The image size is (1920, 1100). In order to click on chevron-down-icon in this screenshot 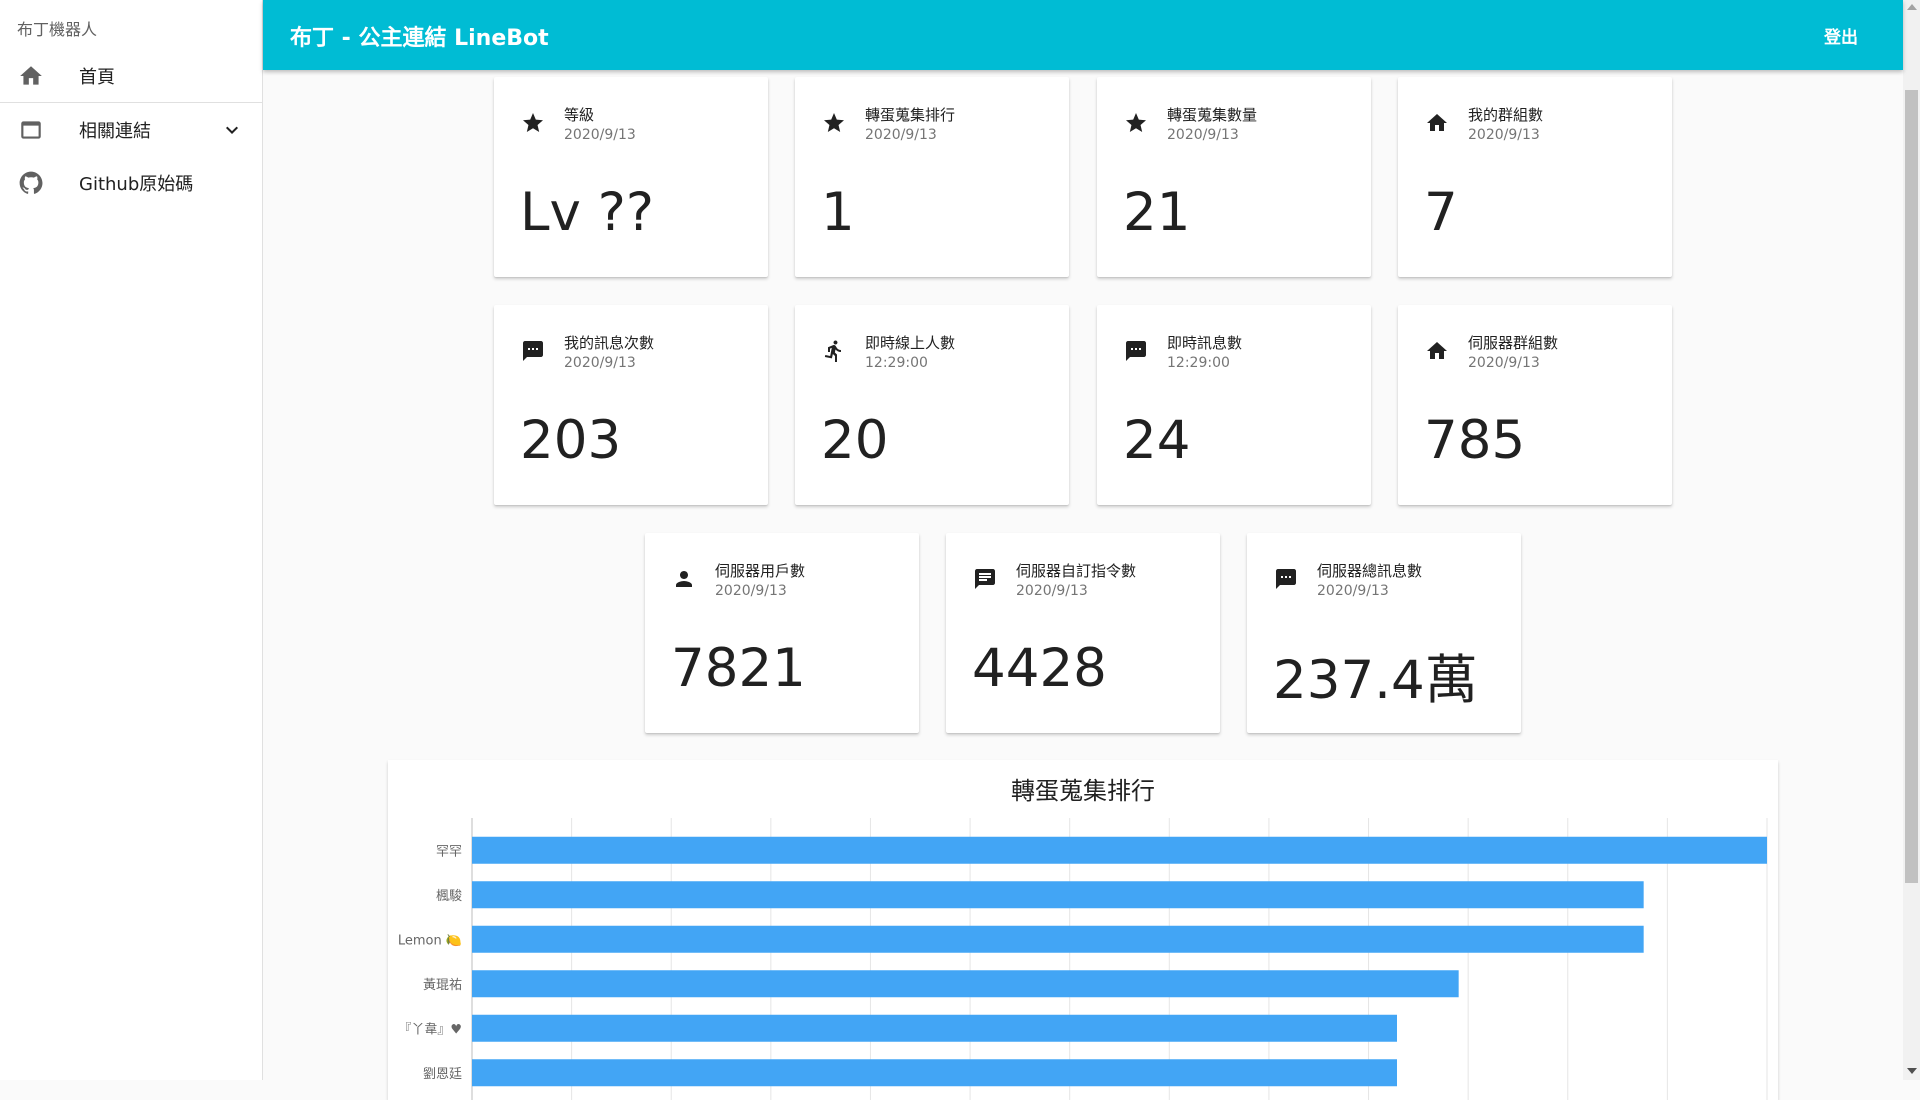, I will do `click(232, 130)`.